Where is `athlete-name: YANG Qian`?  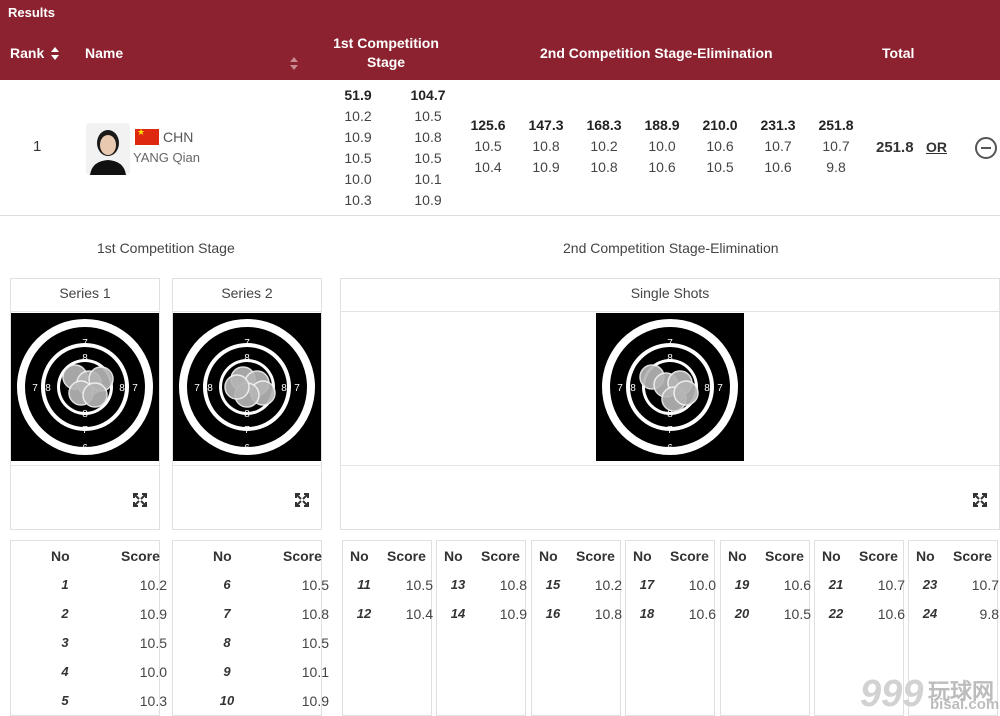 athlete-name: YANG Qian is located at coordinates (166, 157).